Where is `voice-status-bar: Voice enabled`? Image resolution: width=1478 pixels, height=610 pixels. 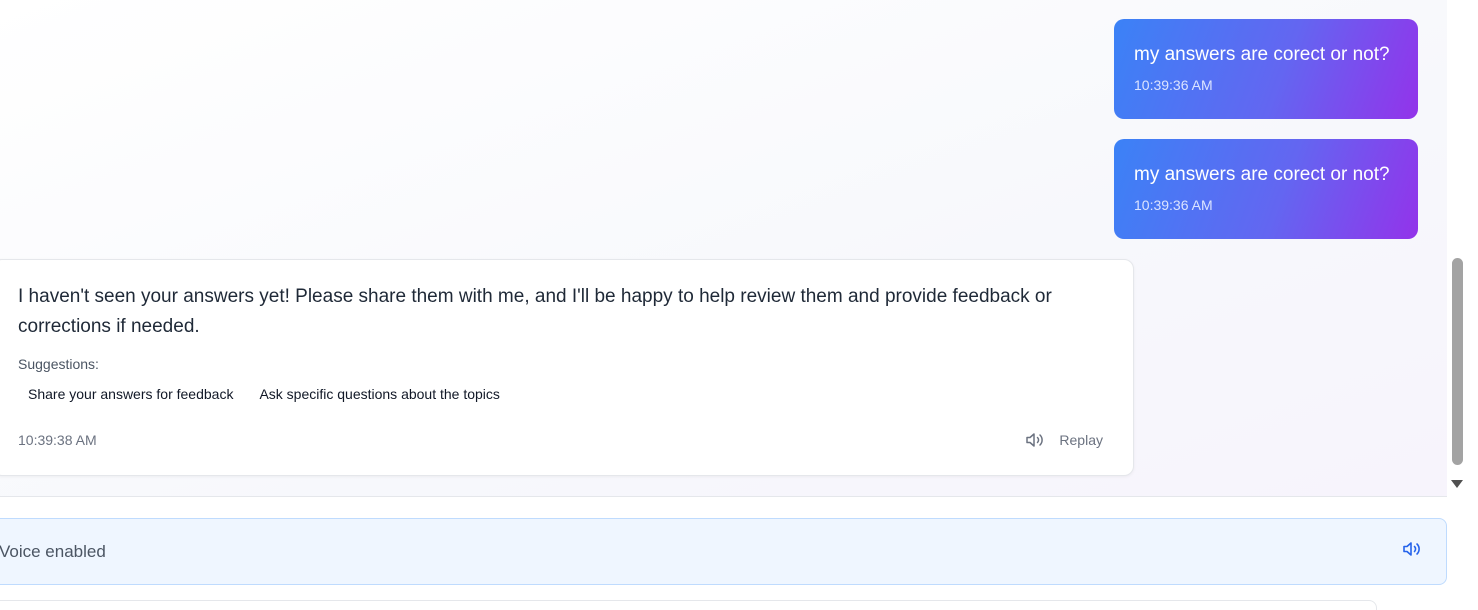
voice-status-bar: Voice enabled is located at coordinates (723, 551).